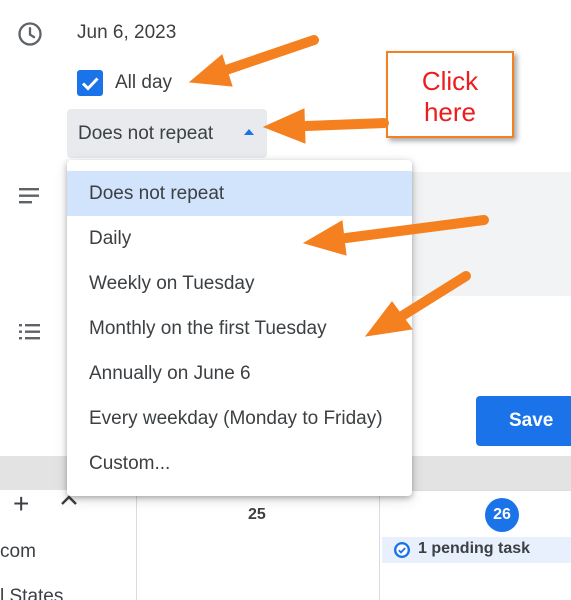  What do you see at coordinates (523, 421) in the screenshot?
I see `save-button: Save` at bounding box center [523, 421].